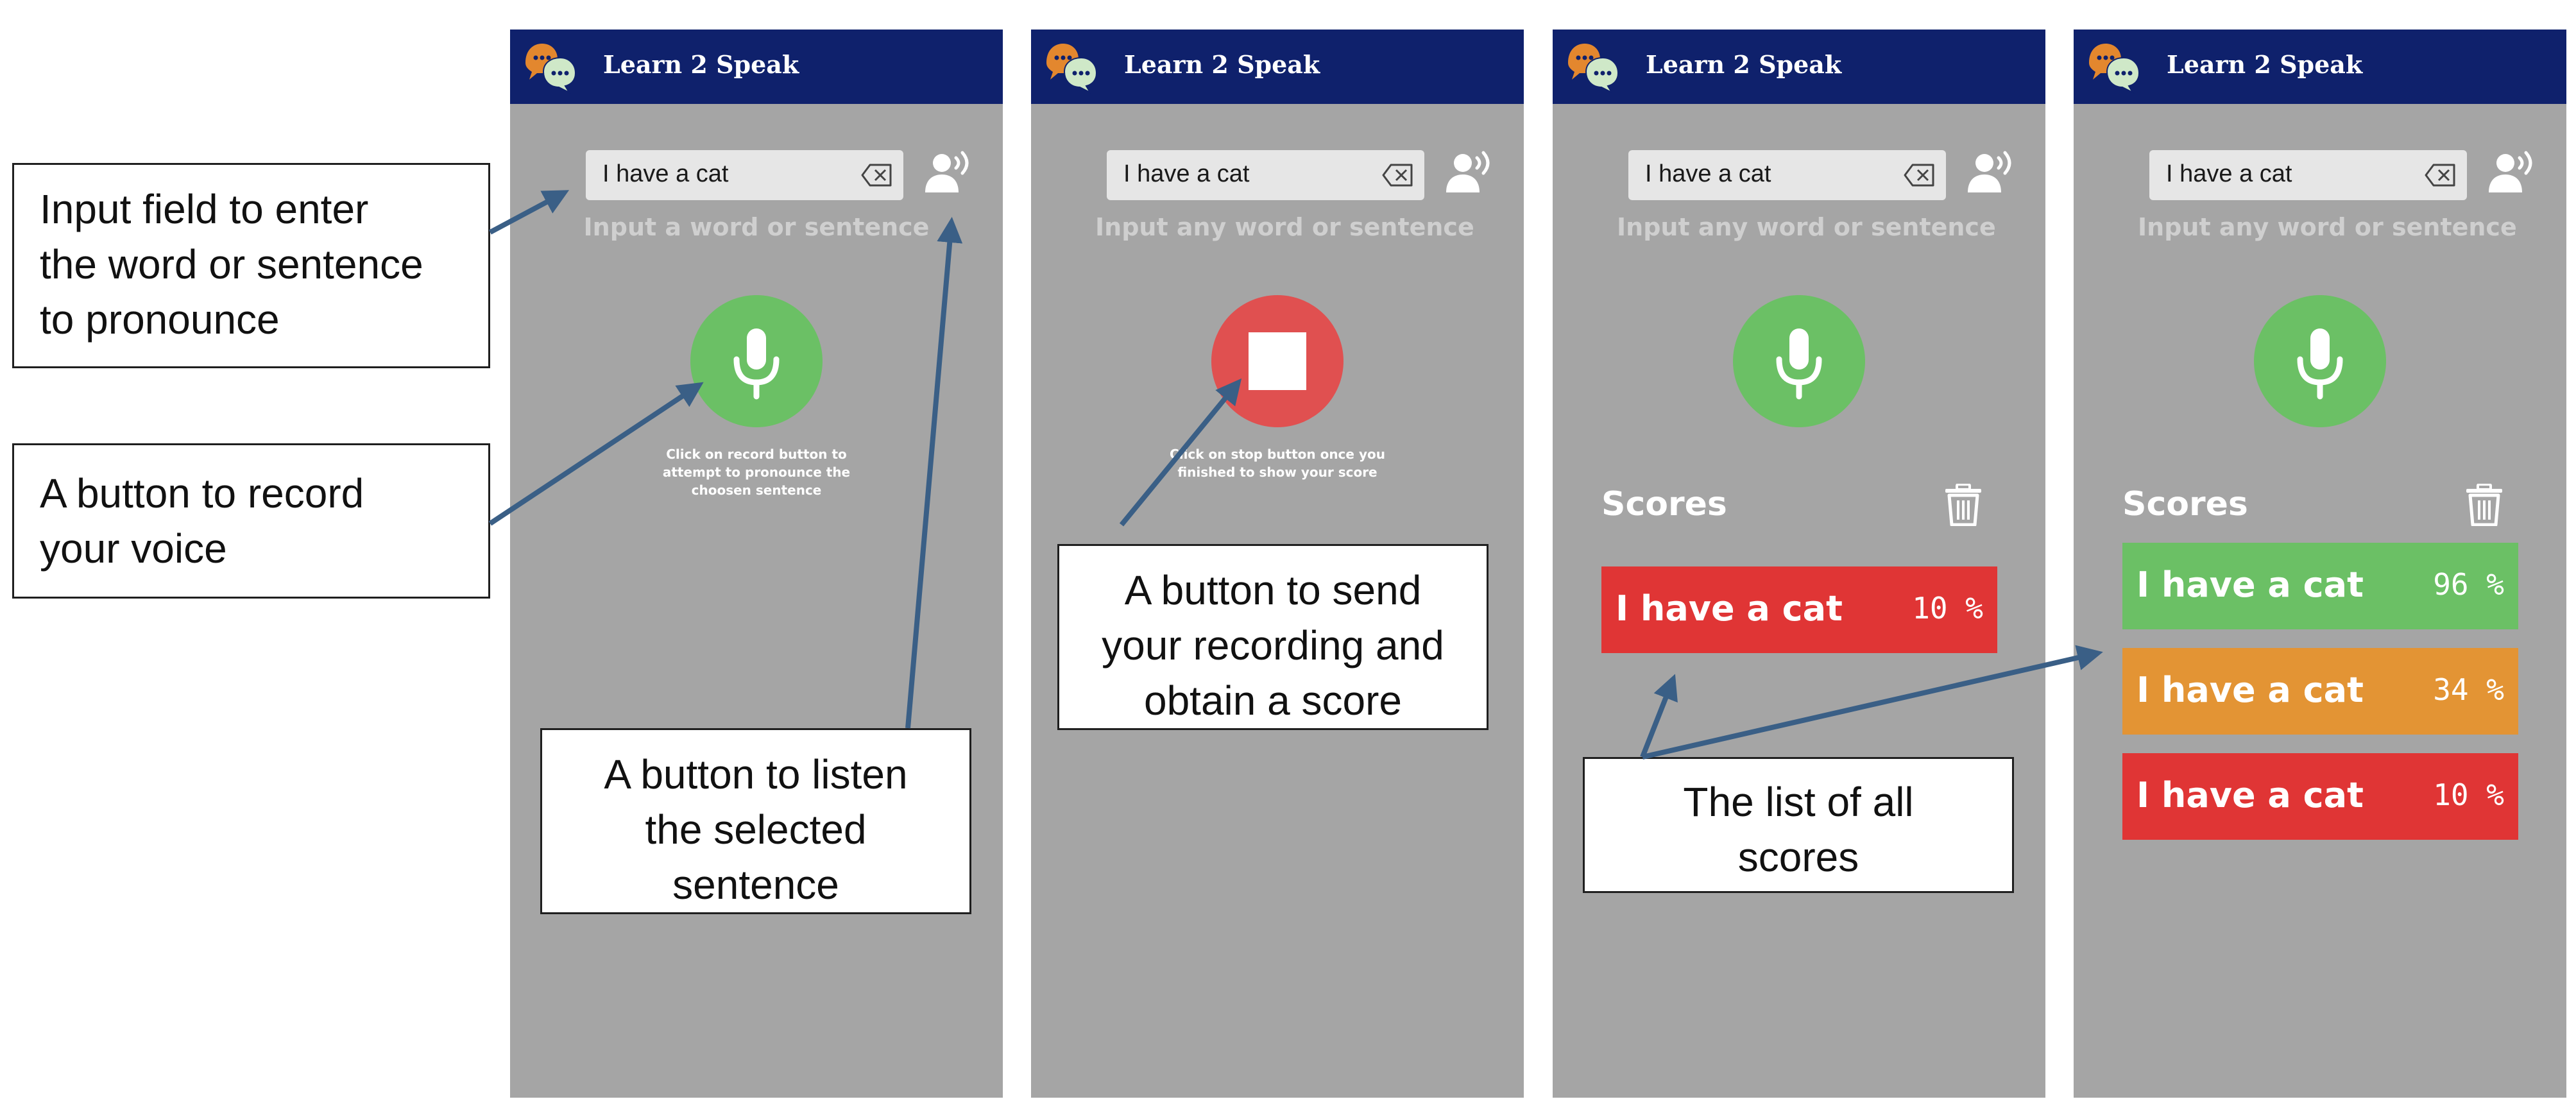 The image size is (2576, 1115). Describe the element at coordinates (1273, 700) in the screenshot. I see `callout-line: obtain a score` at that location.